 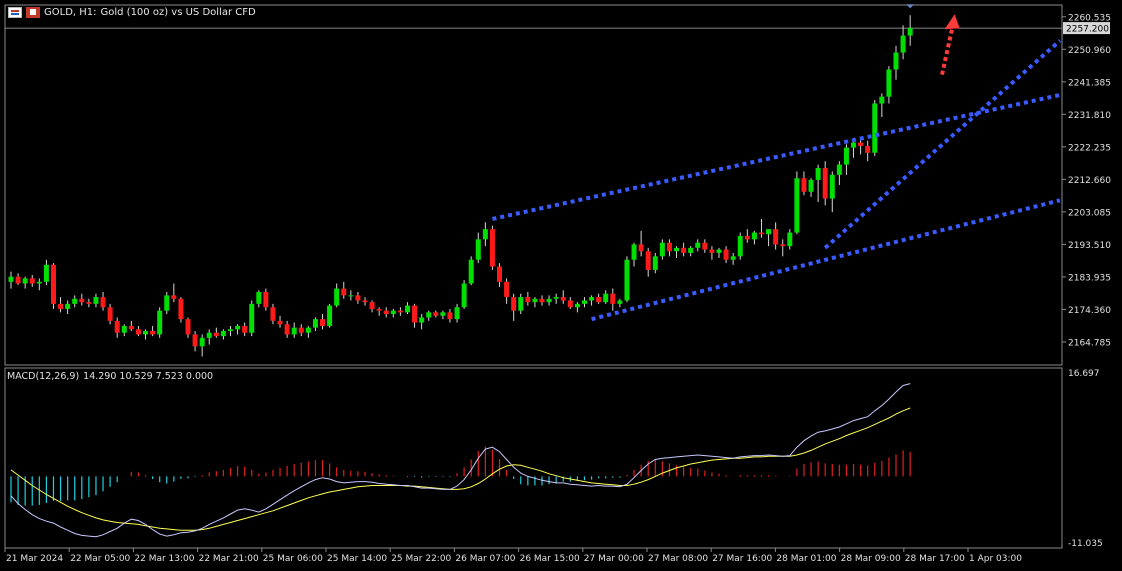 What do you see at coordinates (70, 12) in the screenshot?
I see `symbol-label: GOLD, H1:` at bounding box center [70, 12].